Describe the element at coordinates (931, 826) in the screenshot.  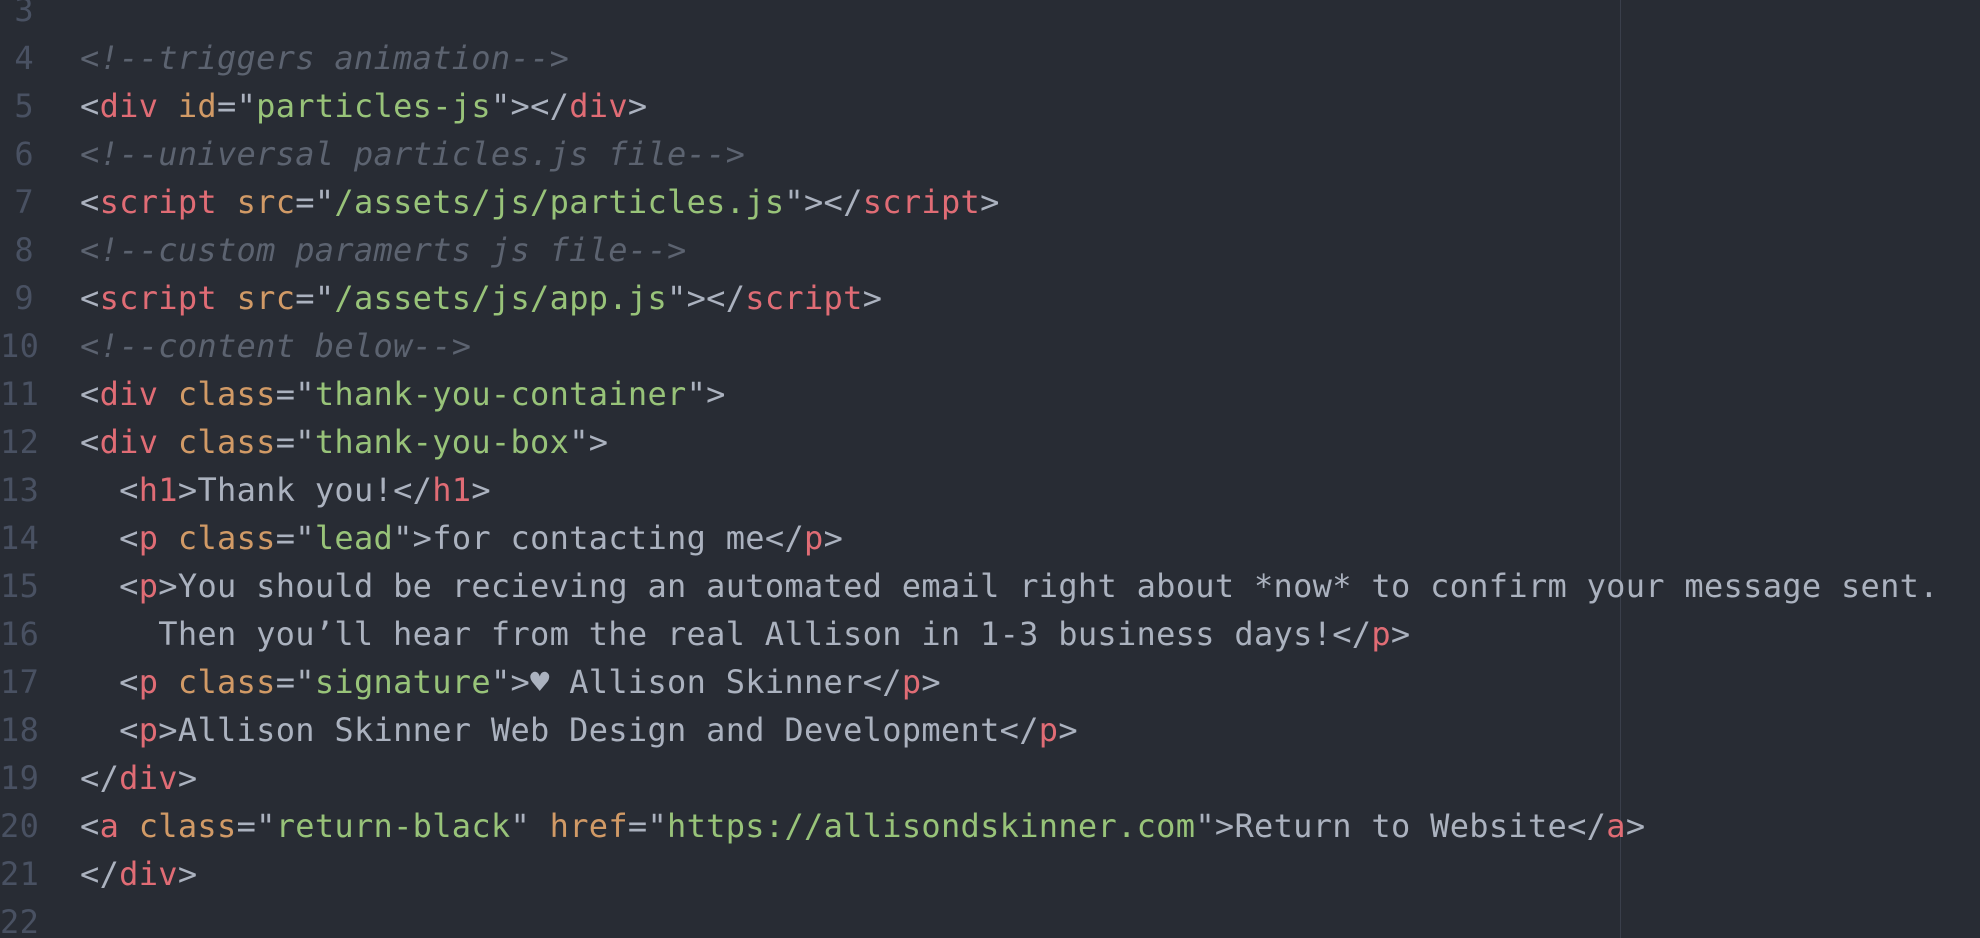
I see `code-token-val2: https://allisondskinner.com` at that location.